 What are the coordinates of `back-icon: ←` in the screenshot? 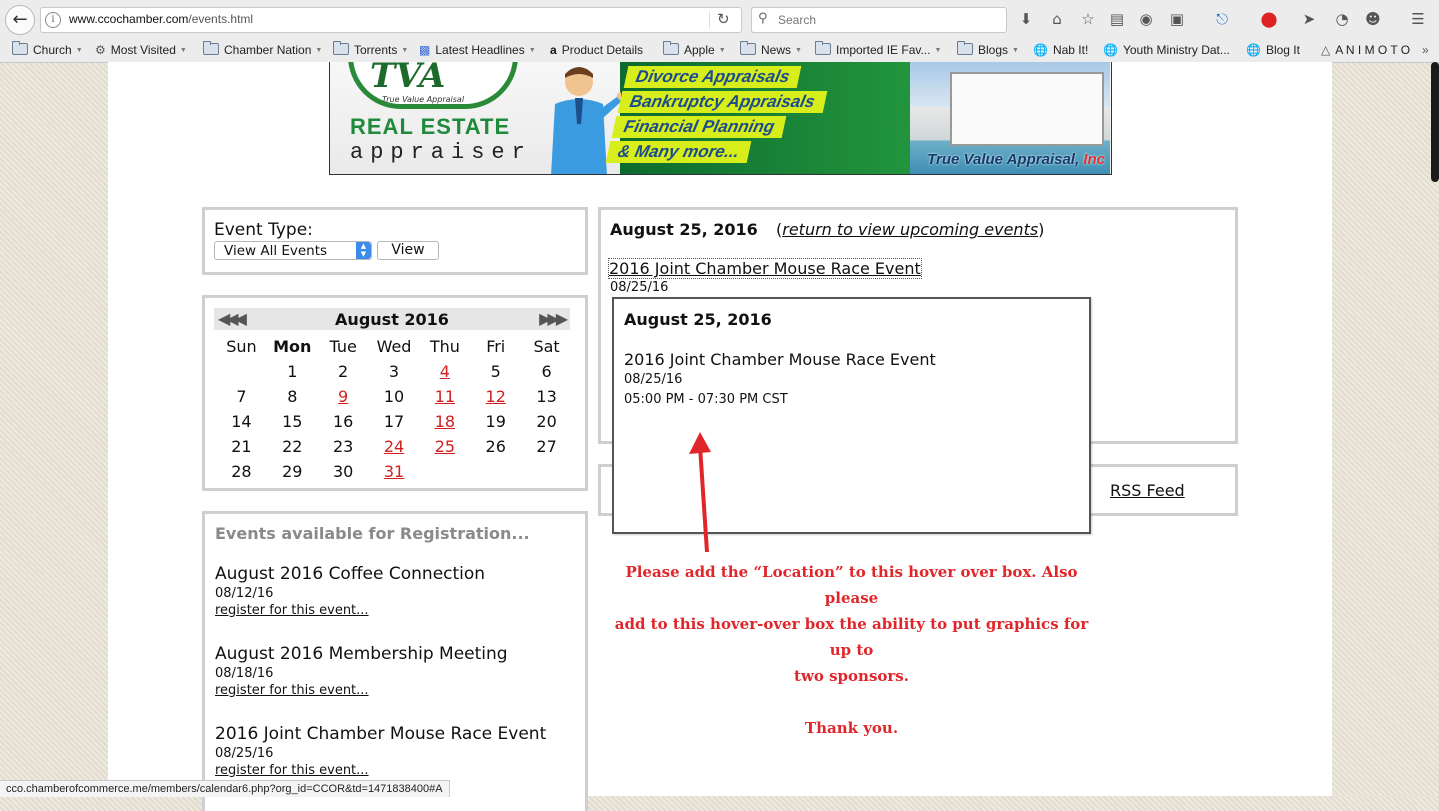 It's located at (20, 20).